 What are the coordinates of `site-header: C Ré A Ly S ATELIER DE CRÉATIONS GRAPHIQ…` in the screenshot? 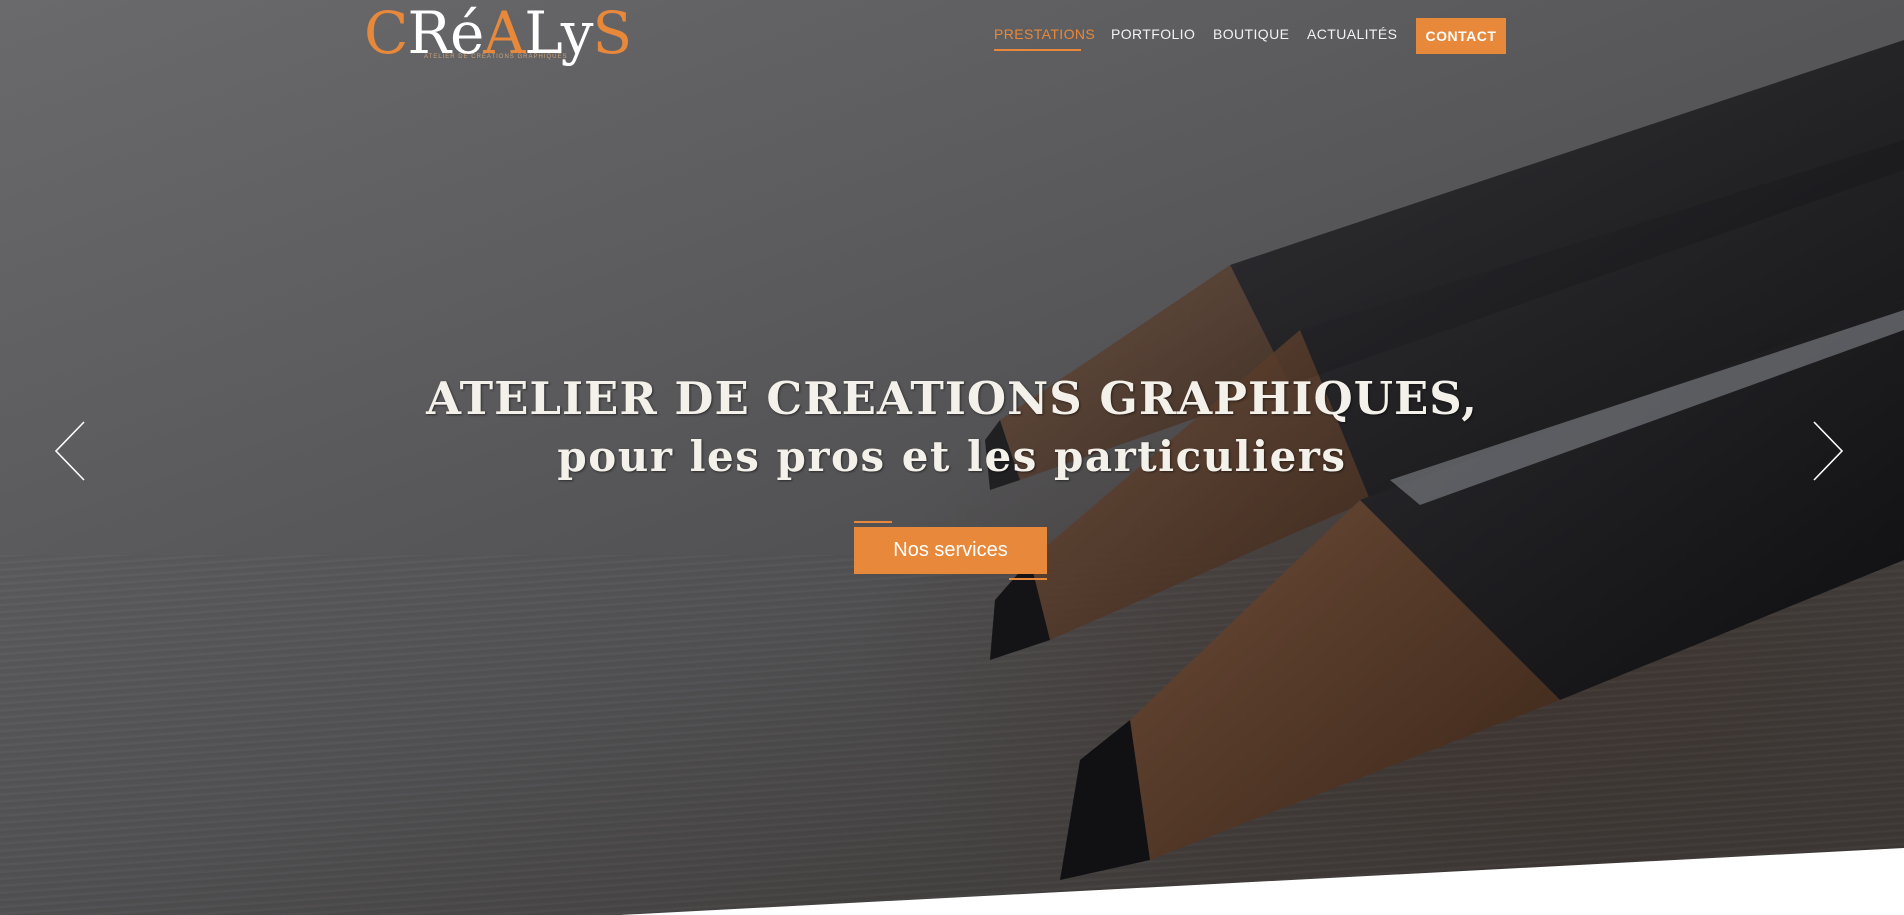 It's located at (952, 35).